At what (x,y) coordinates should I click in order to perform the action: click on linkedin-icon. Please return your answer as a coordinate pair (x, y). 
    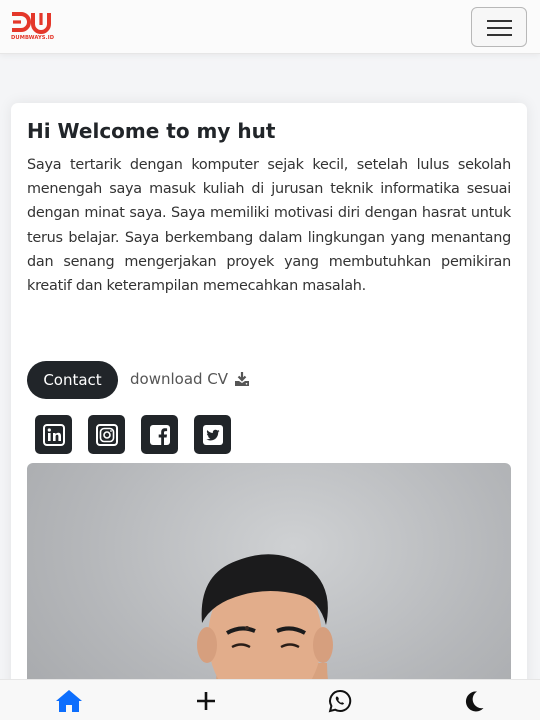
    Looking at the image, I should click on (53, 434).